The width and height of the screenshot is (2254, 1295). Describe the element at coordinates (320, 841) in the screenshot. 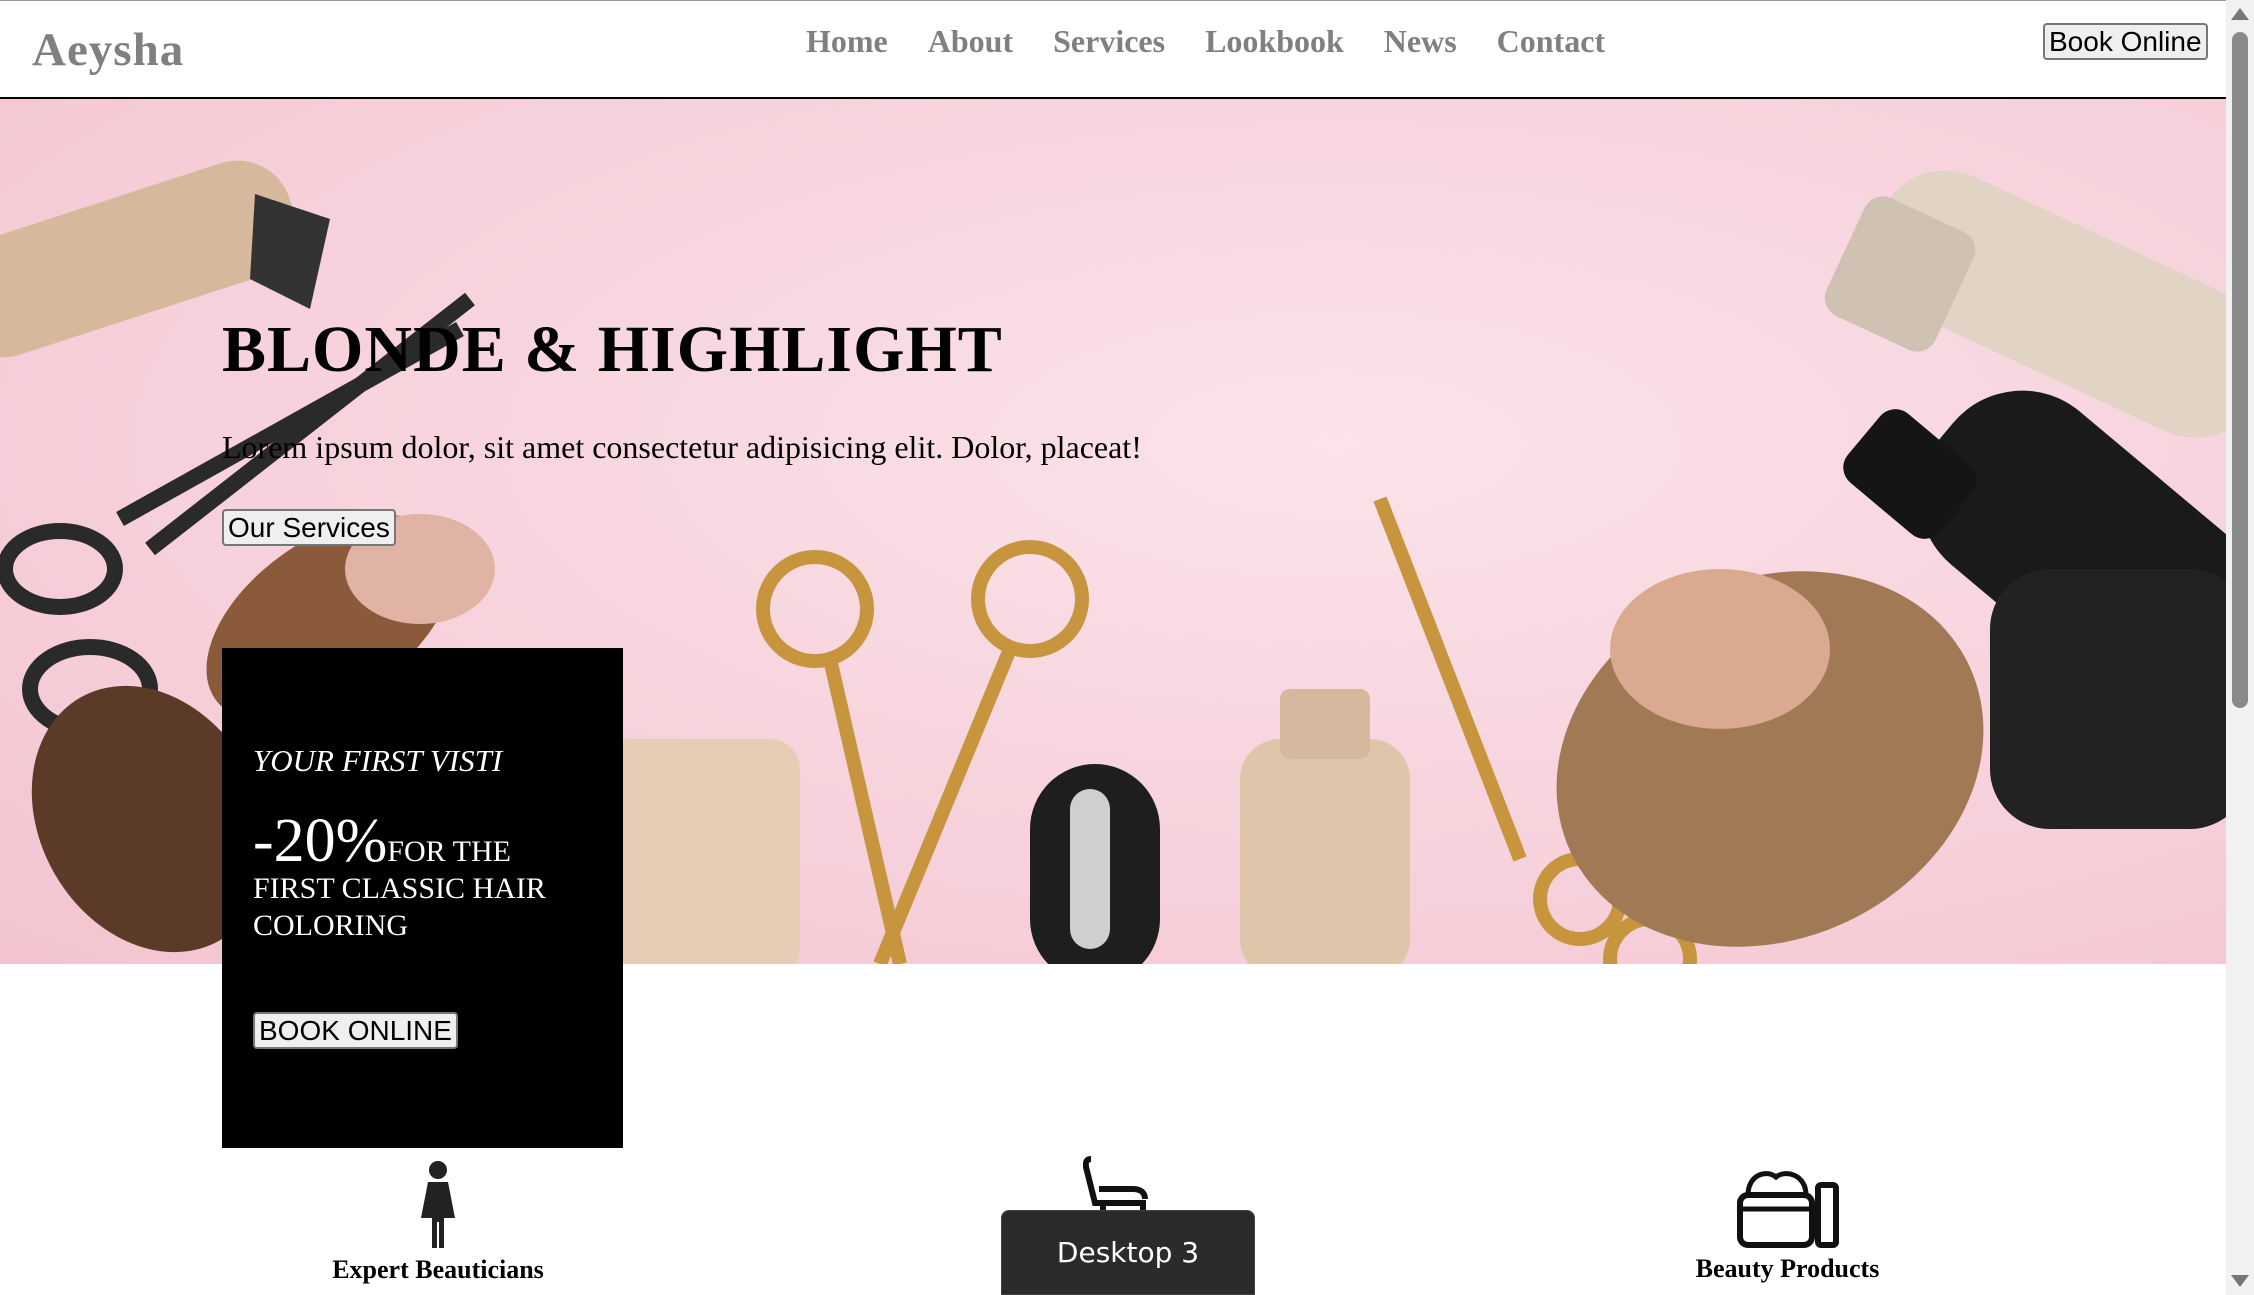

I see `promo-discount: -20%` at that location.